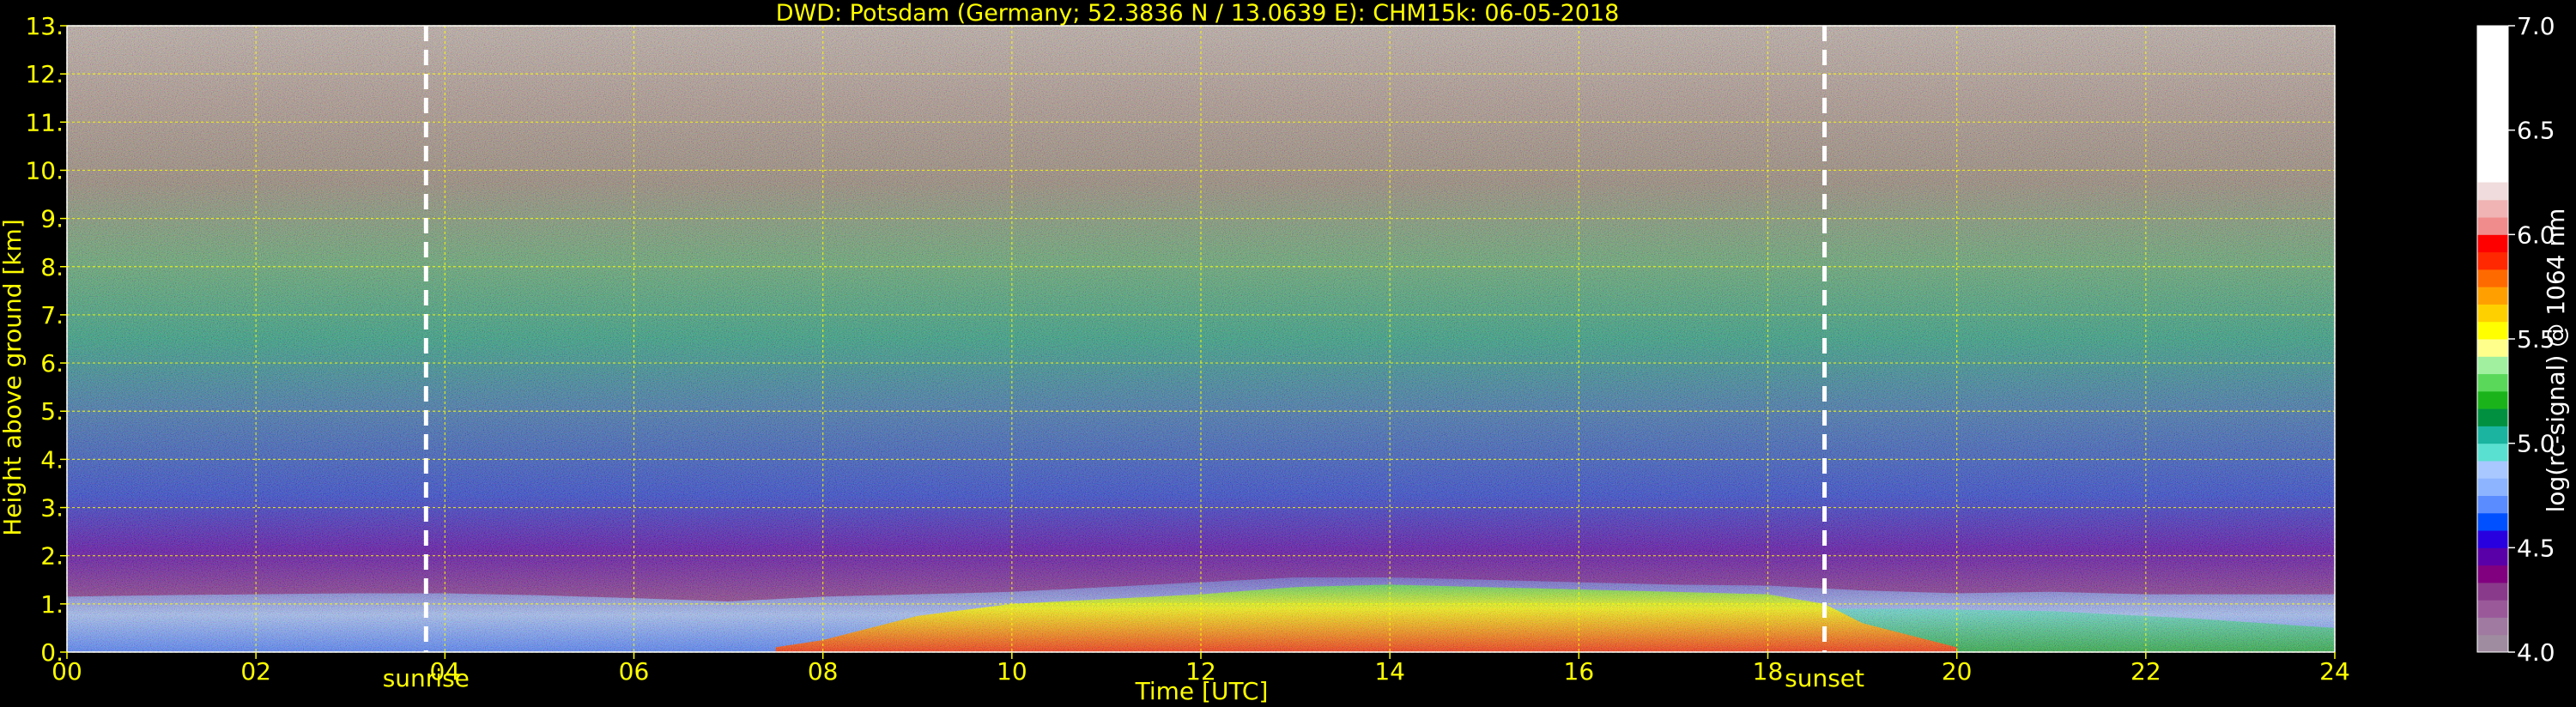 The image size is (2576, 707). Describe the element at coordinates (2536, 26) in the screenshot. I see `colorbar-tick-label: 7.0` at that location.